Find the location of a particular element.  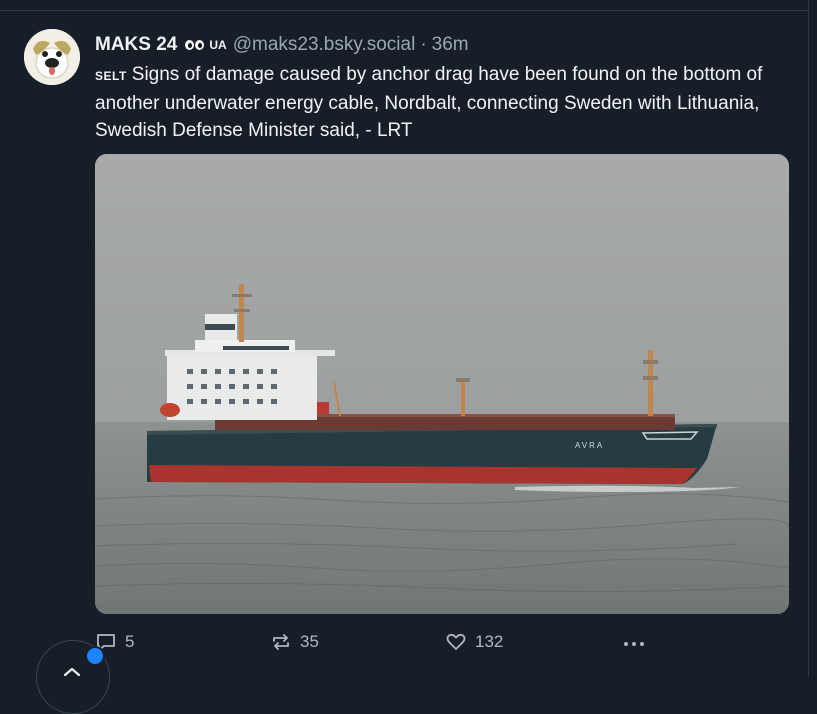

like-count: 132 is located at coordinates (489, 641).